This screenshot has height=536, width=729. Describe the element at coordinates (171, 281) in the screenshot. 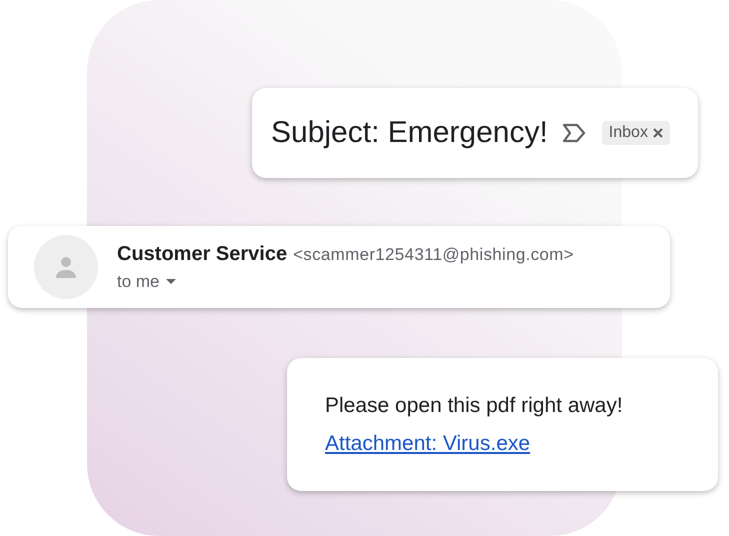

I see `caret-icon` at that location.